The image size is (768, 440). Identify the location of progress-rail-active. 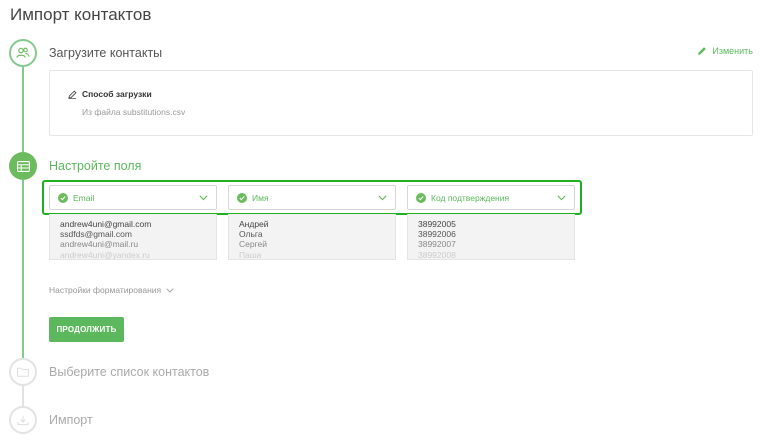
(23, 269).